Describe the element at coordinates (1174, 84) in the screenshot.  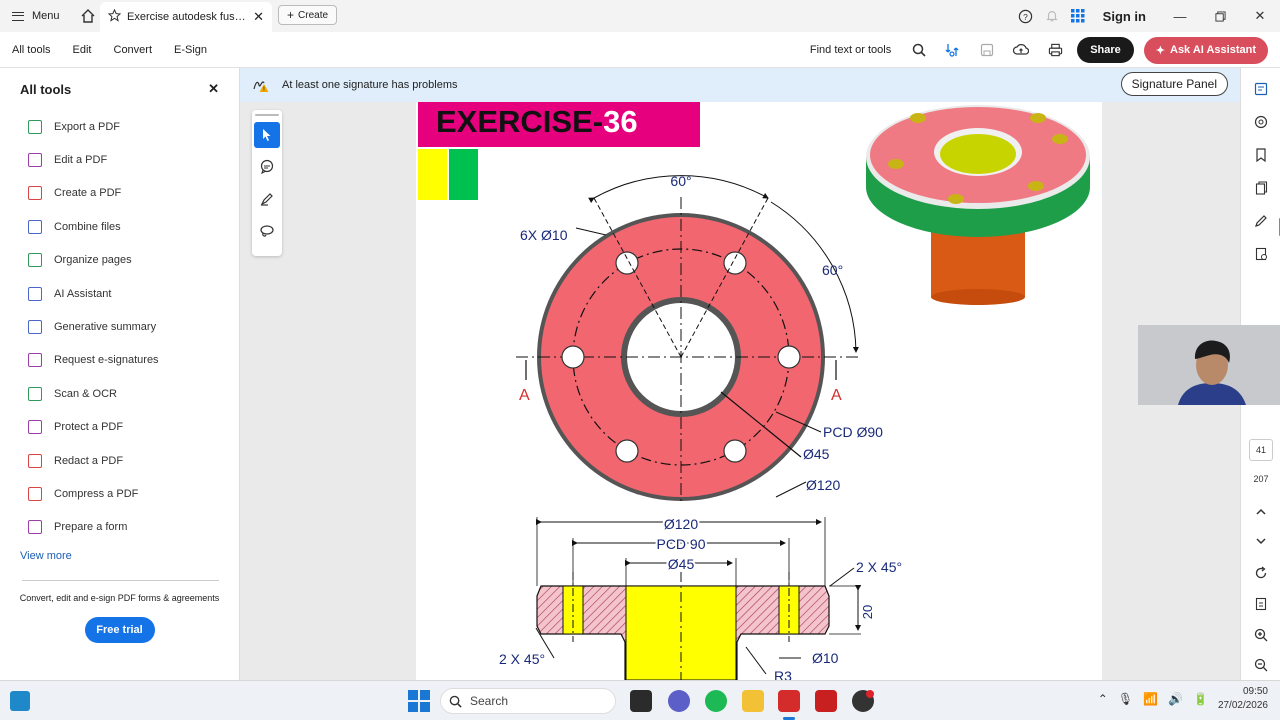
I see `signature-panel-button: Signature Panel` at that location.